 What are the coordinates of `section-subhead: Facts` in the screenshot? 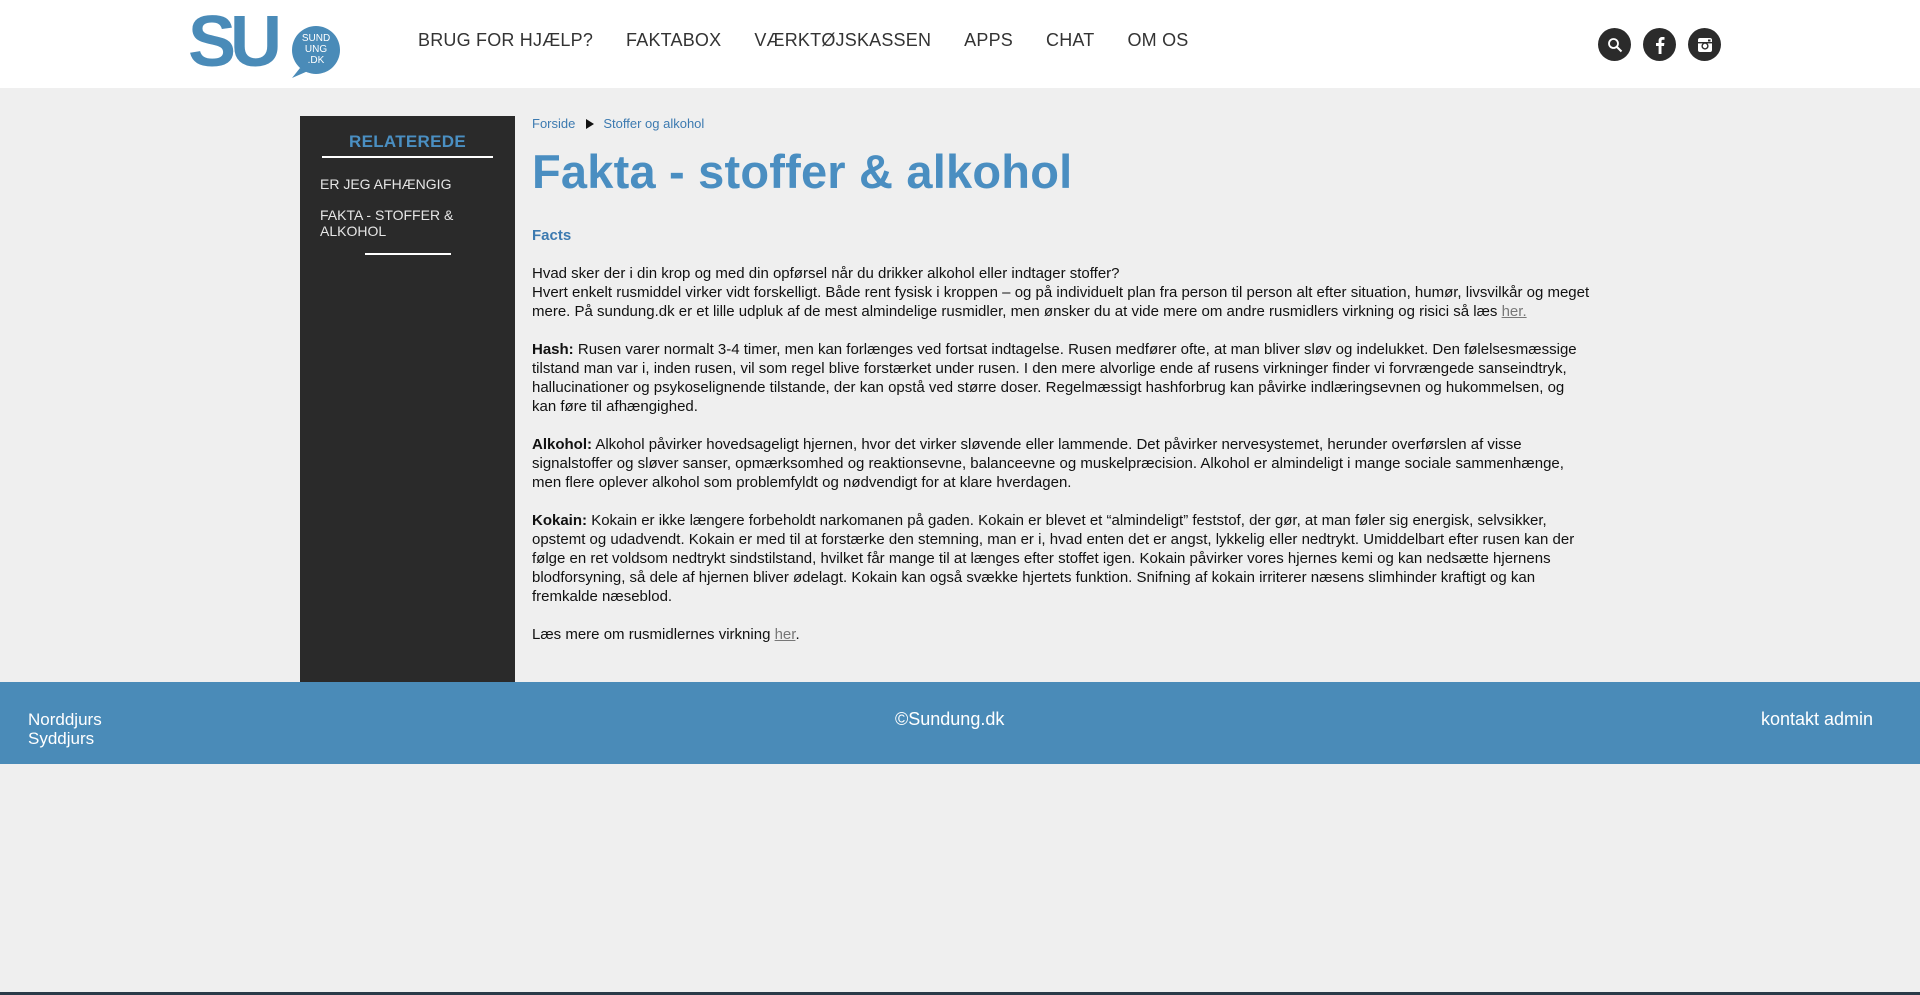 It's located at (552, 235).